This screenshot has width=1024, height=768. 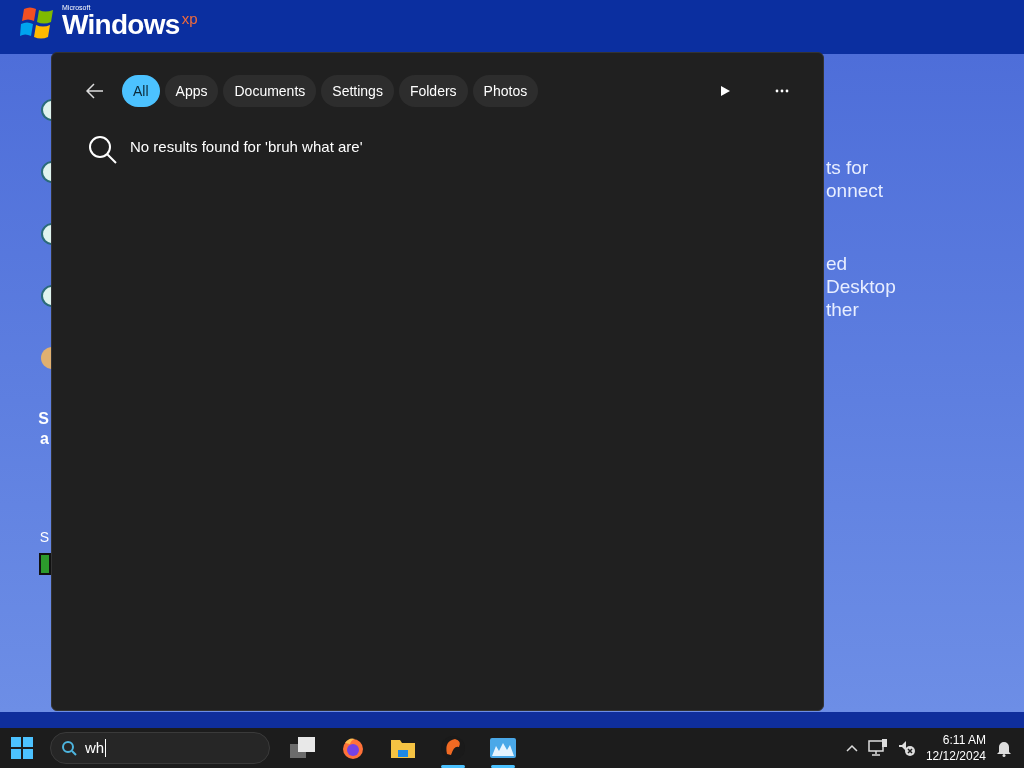 I want to click on speaker-off-icon, so click(x=906, y=748).